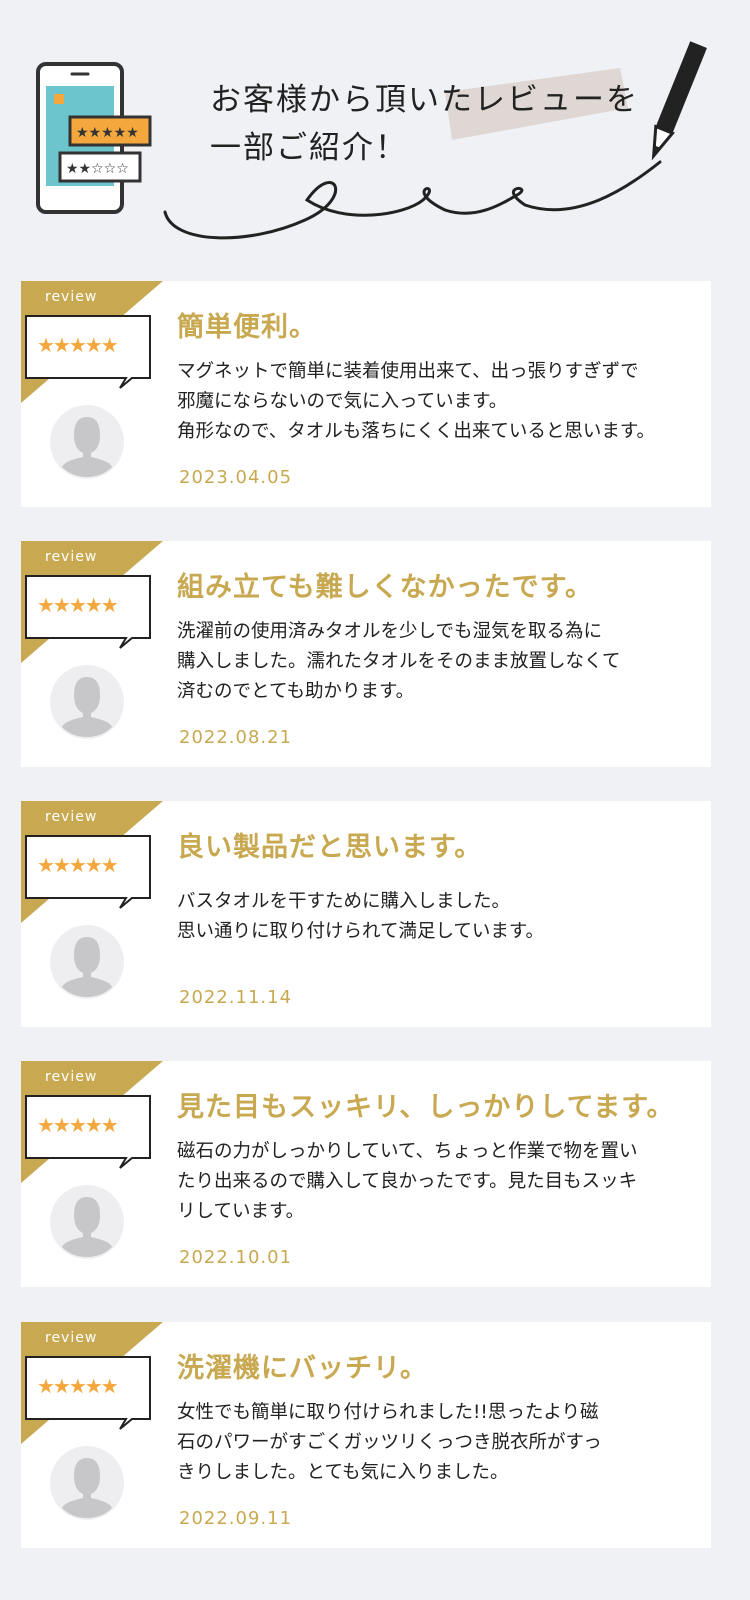  What do you see at coordinates (236, 1257) in the screenshot?
I see `review-date: 2022.10.01` at bounding box center [236, 1257].